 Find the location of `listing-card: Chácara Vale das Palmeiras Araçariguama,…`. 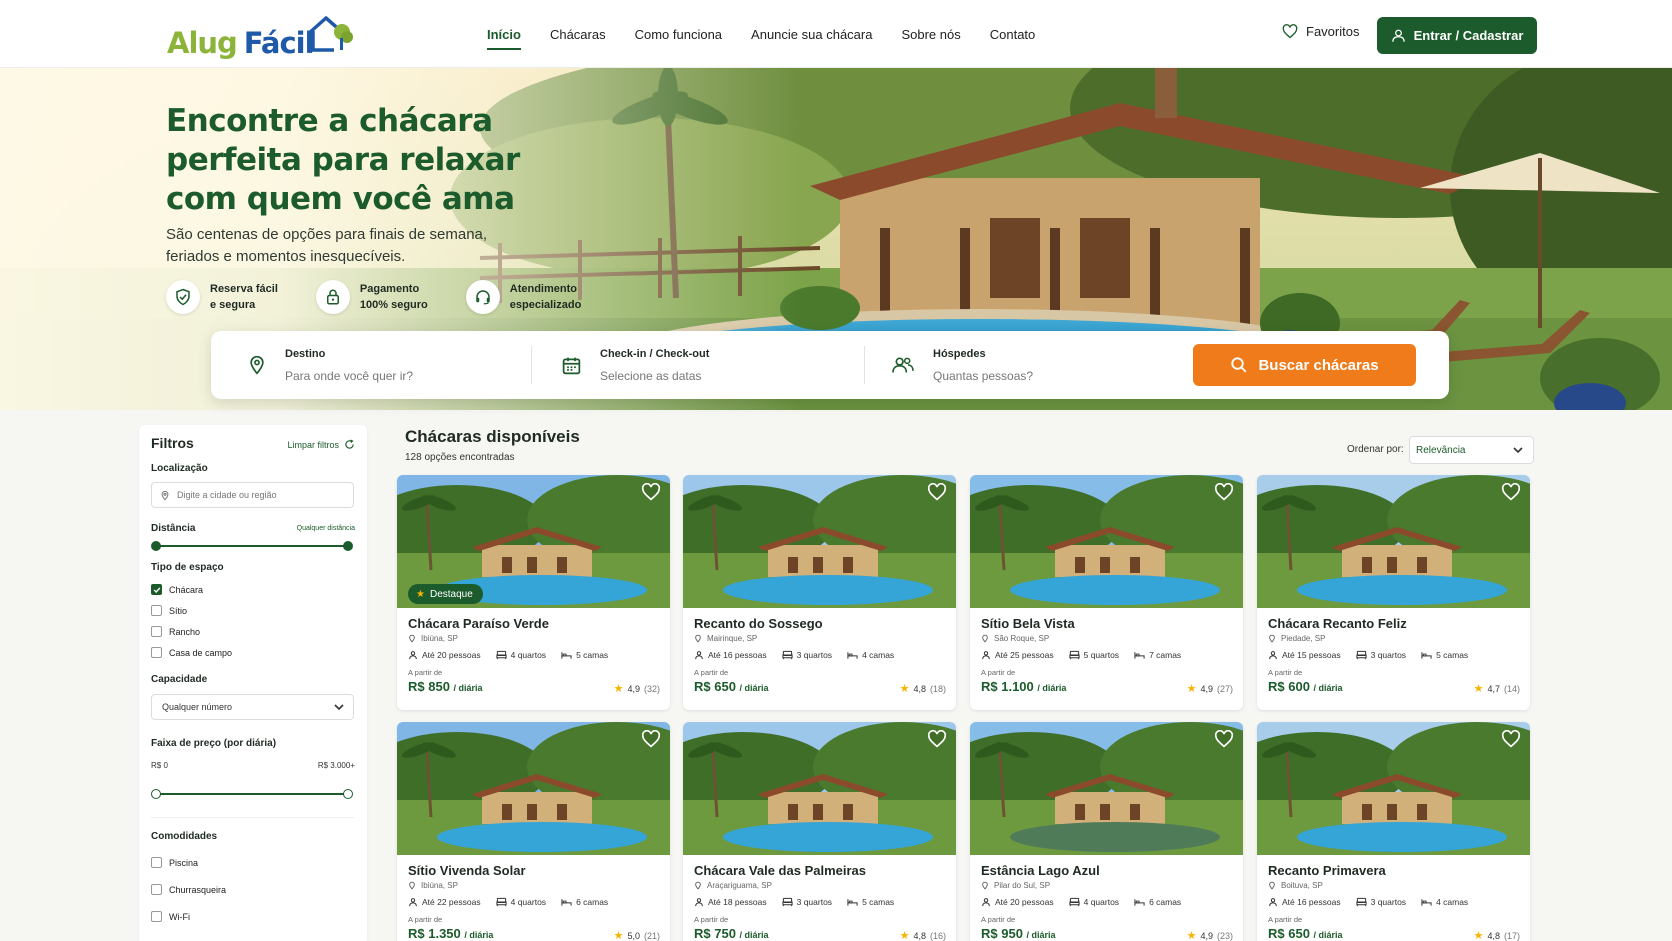

listing-card: Chácara Vale das Palmeiras Araçariguama,… is located at coordinates (819, 831).